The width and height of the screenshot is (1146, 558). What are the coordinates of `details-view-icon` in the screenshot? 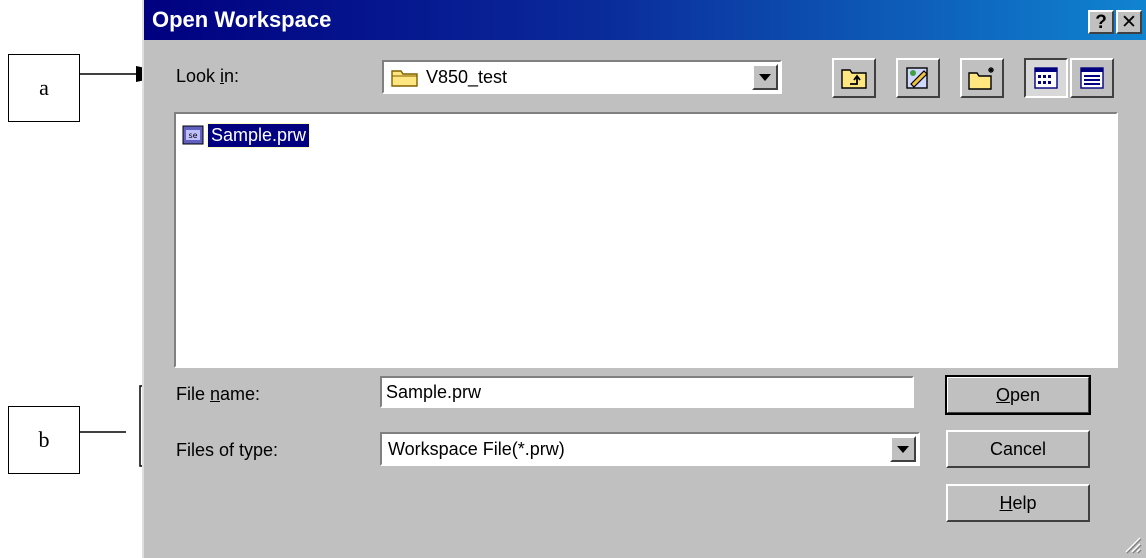 It's located at (1092, 78).